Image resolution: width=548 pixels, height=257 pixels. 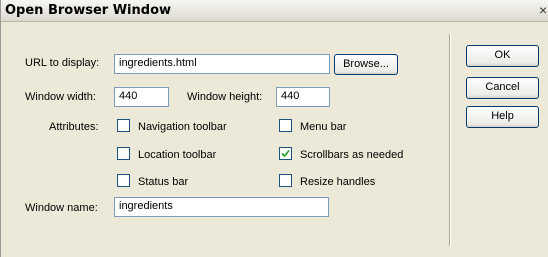 What do you see at coordinates (221, 207) in the screenshot?
I see `window-name-field: ingredients` at bounding box center [221, 207].